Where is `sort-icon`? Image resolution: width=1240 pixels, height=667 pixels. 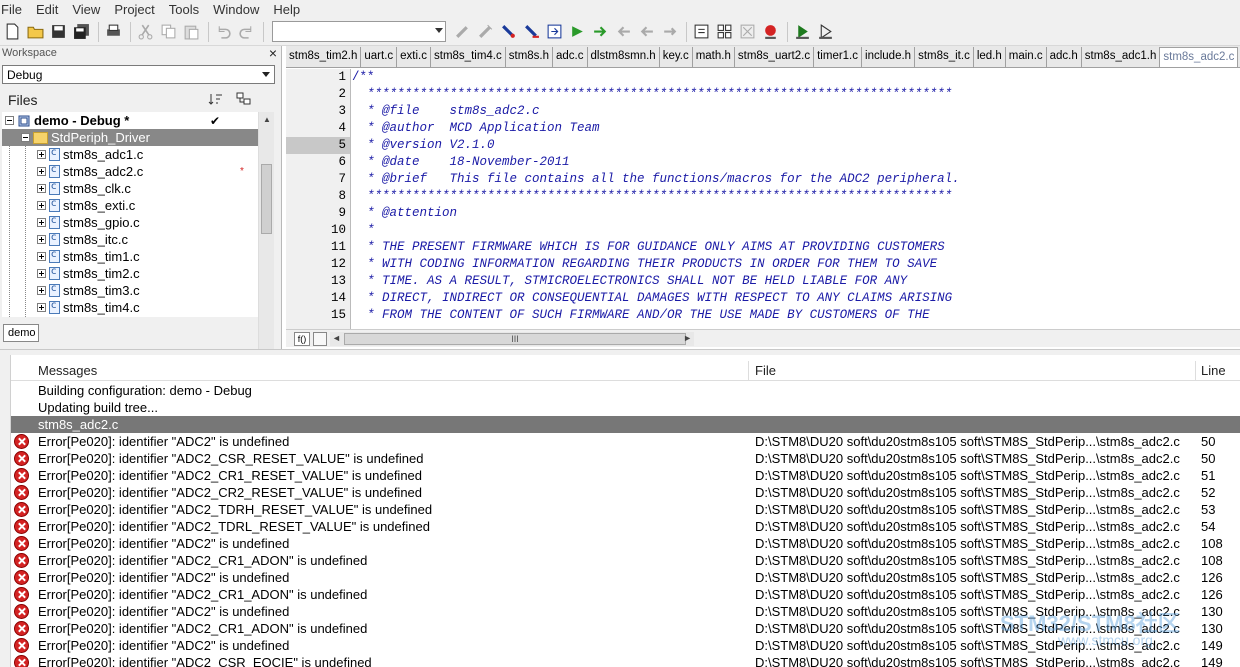 sort-icon is located at coordinates (216, 99).